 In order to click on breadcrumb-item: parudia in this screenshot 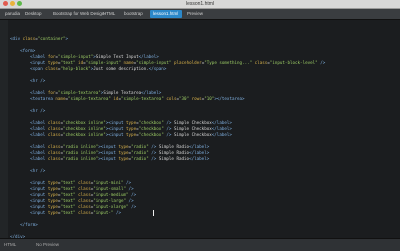, I will do `click(11, 14)`.